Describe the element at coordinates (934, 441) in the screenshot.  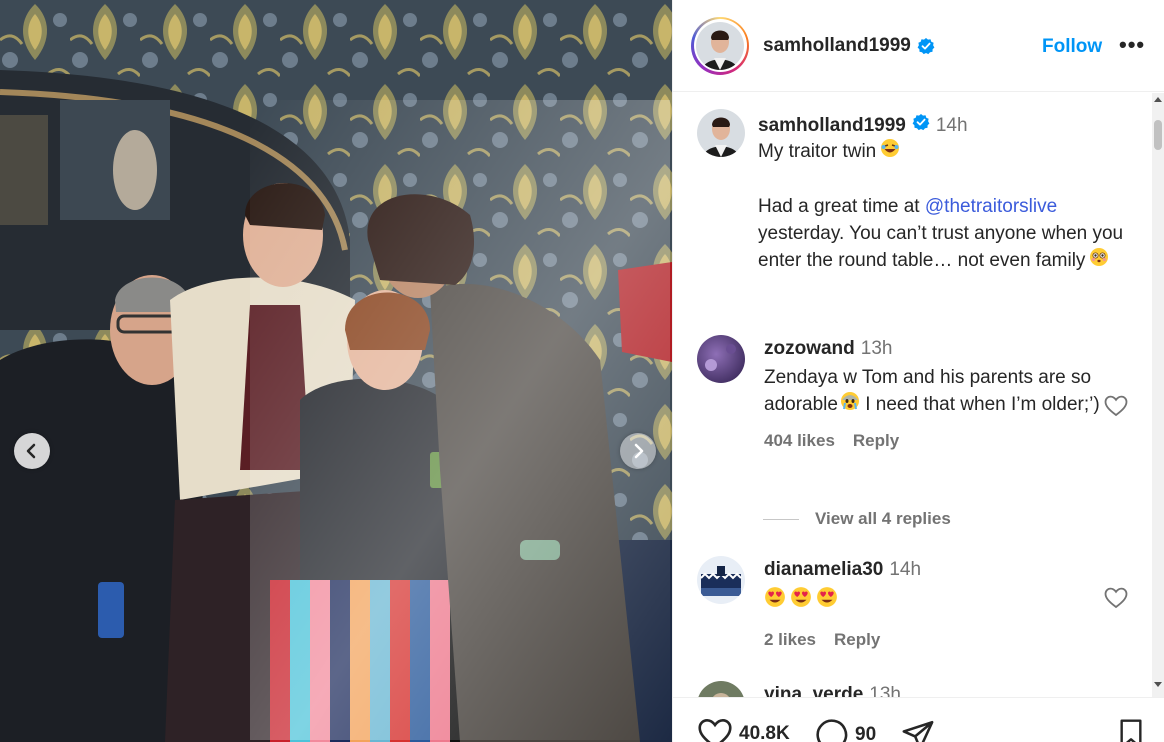
I see `comment-meta: 404 likes Reply` at that location.